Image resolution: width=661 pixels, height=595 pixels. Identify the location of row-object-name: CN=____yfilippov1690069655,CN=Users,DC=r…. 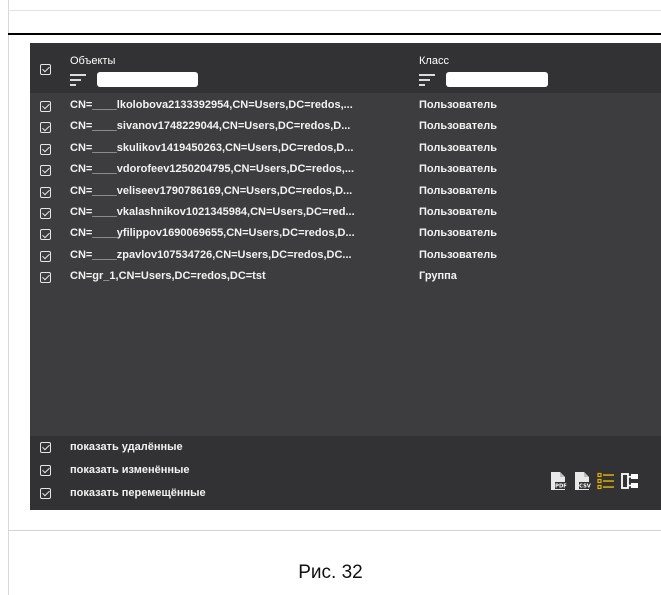
(212, 233).